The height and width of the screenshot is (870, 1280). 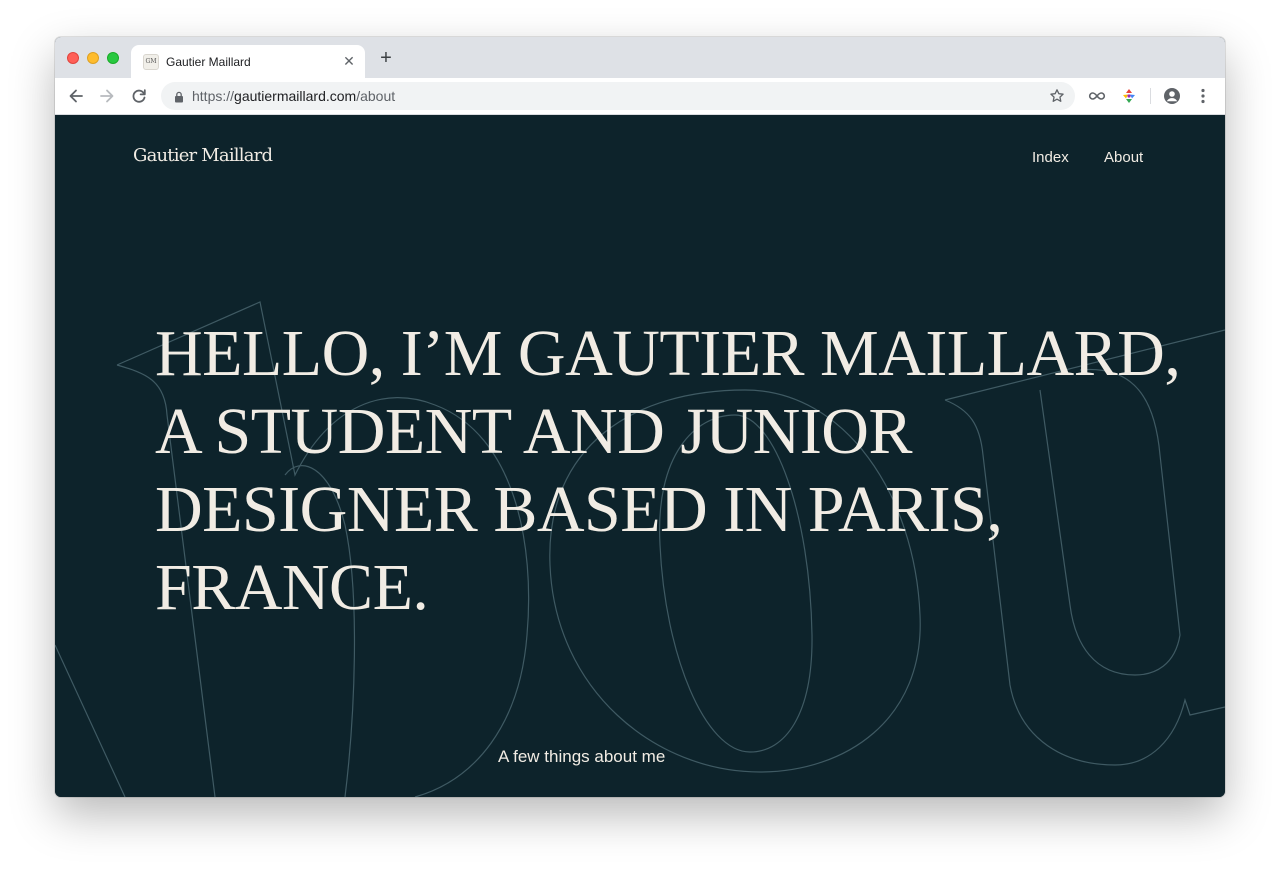 What do you see at coordinates (292, 587) in the screenshot?
I see `hero-line: FRANCE.` at bounding box center [292, 587].